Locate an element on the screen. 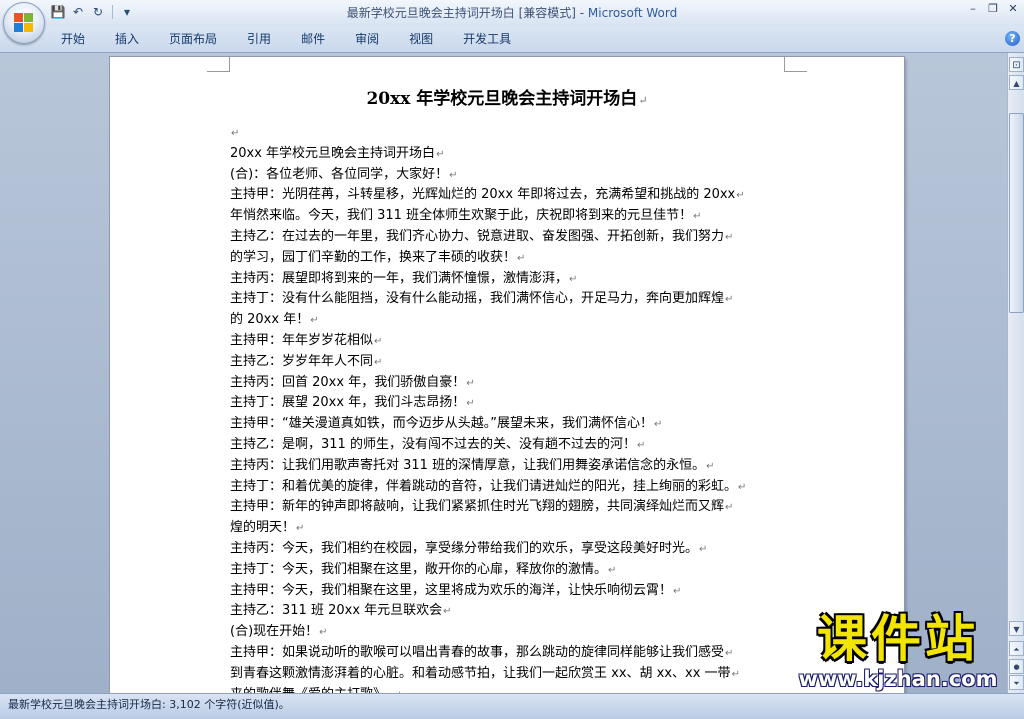 The height and width of the screenshot is (719, 1024). line-text: 煌的明天！ is located at coordinates (263, 528).